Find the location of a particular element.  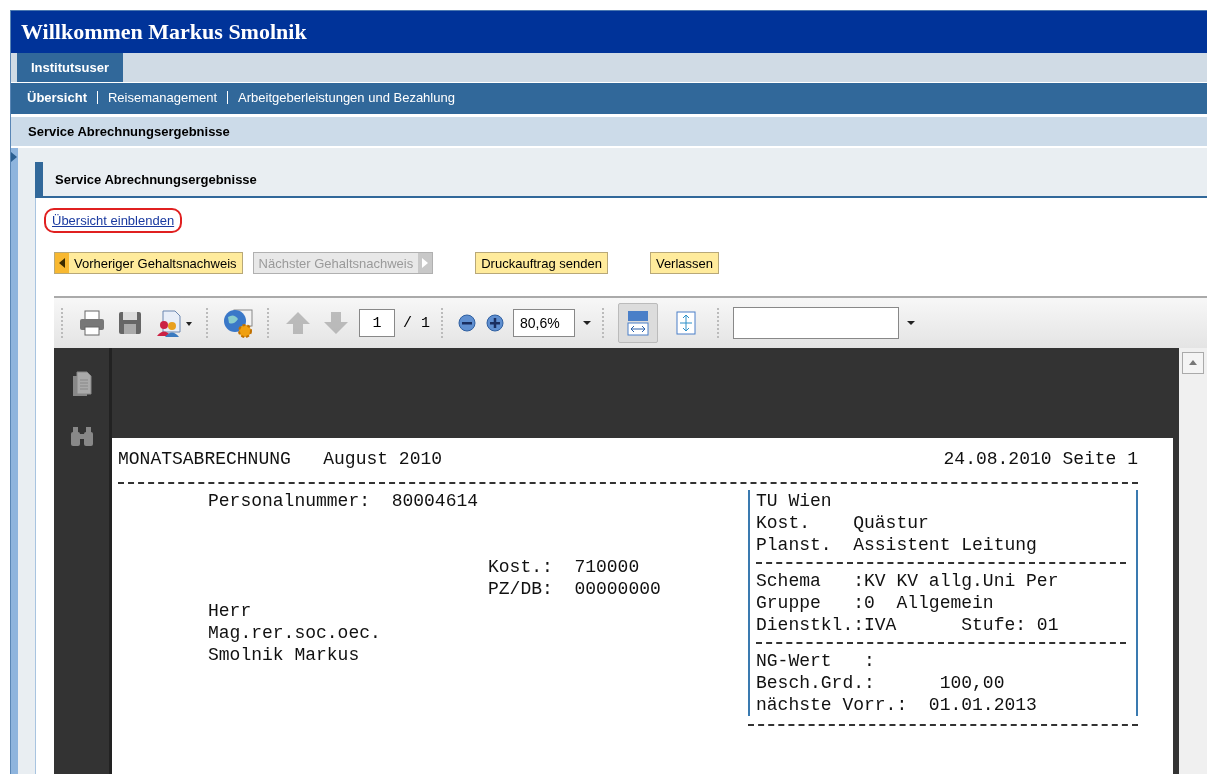

page-number-field: 1 is located at coordinates (377, 323).